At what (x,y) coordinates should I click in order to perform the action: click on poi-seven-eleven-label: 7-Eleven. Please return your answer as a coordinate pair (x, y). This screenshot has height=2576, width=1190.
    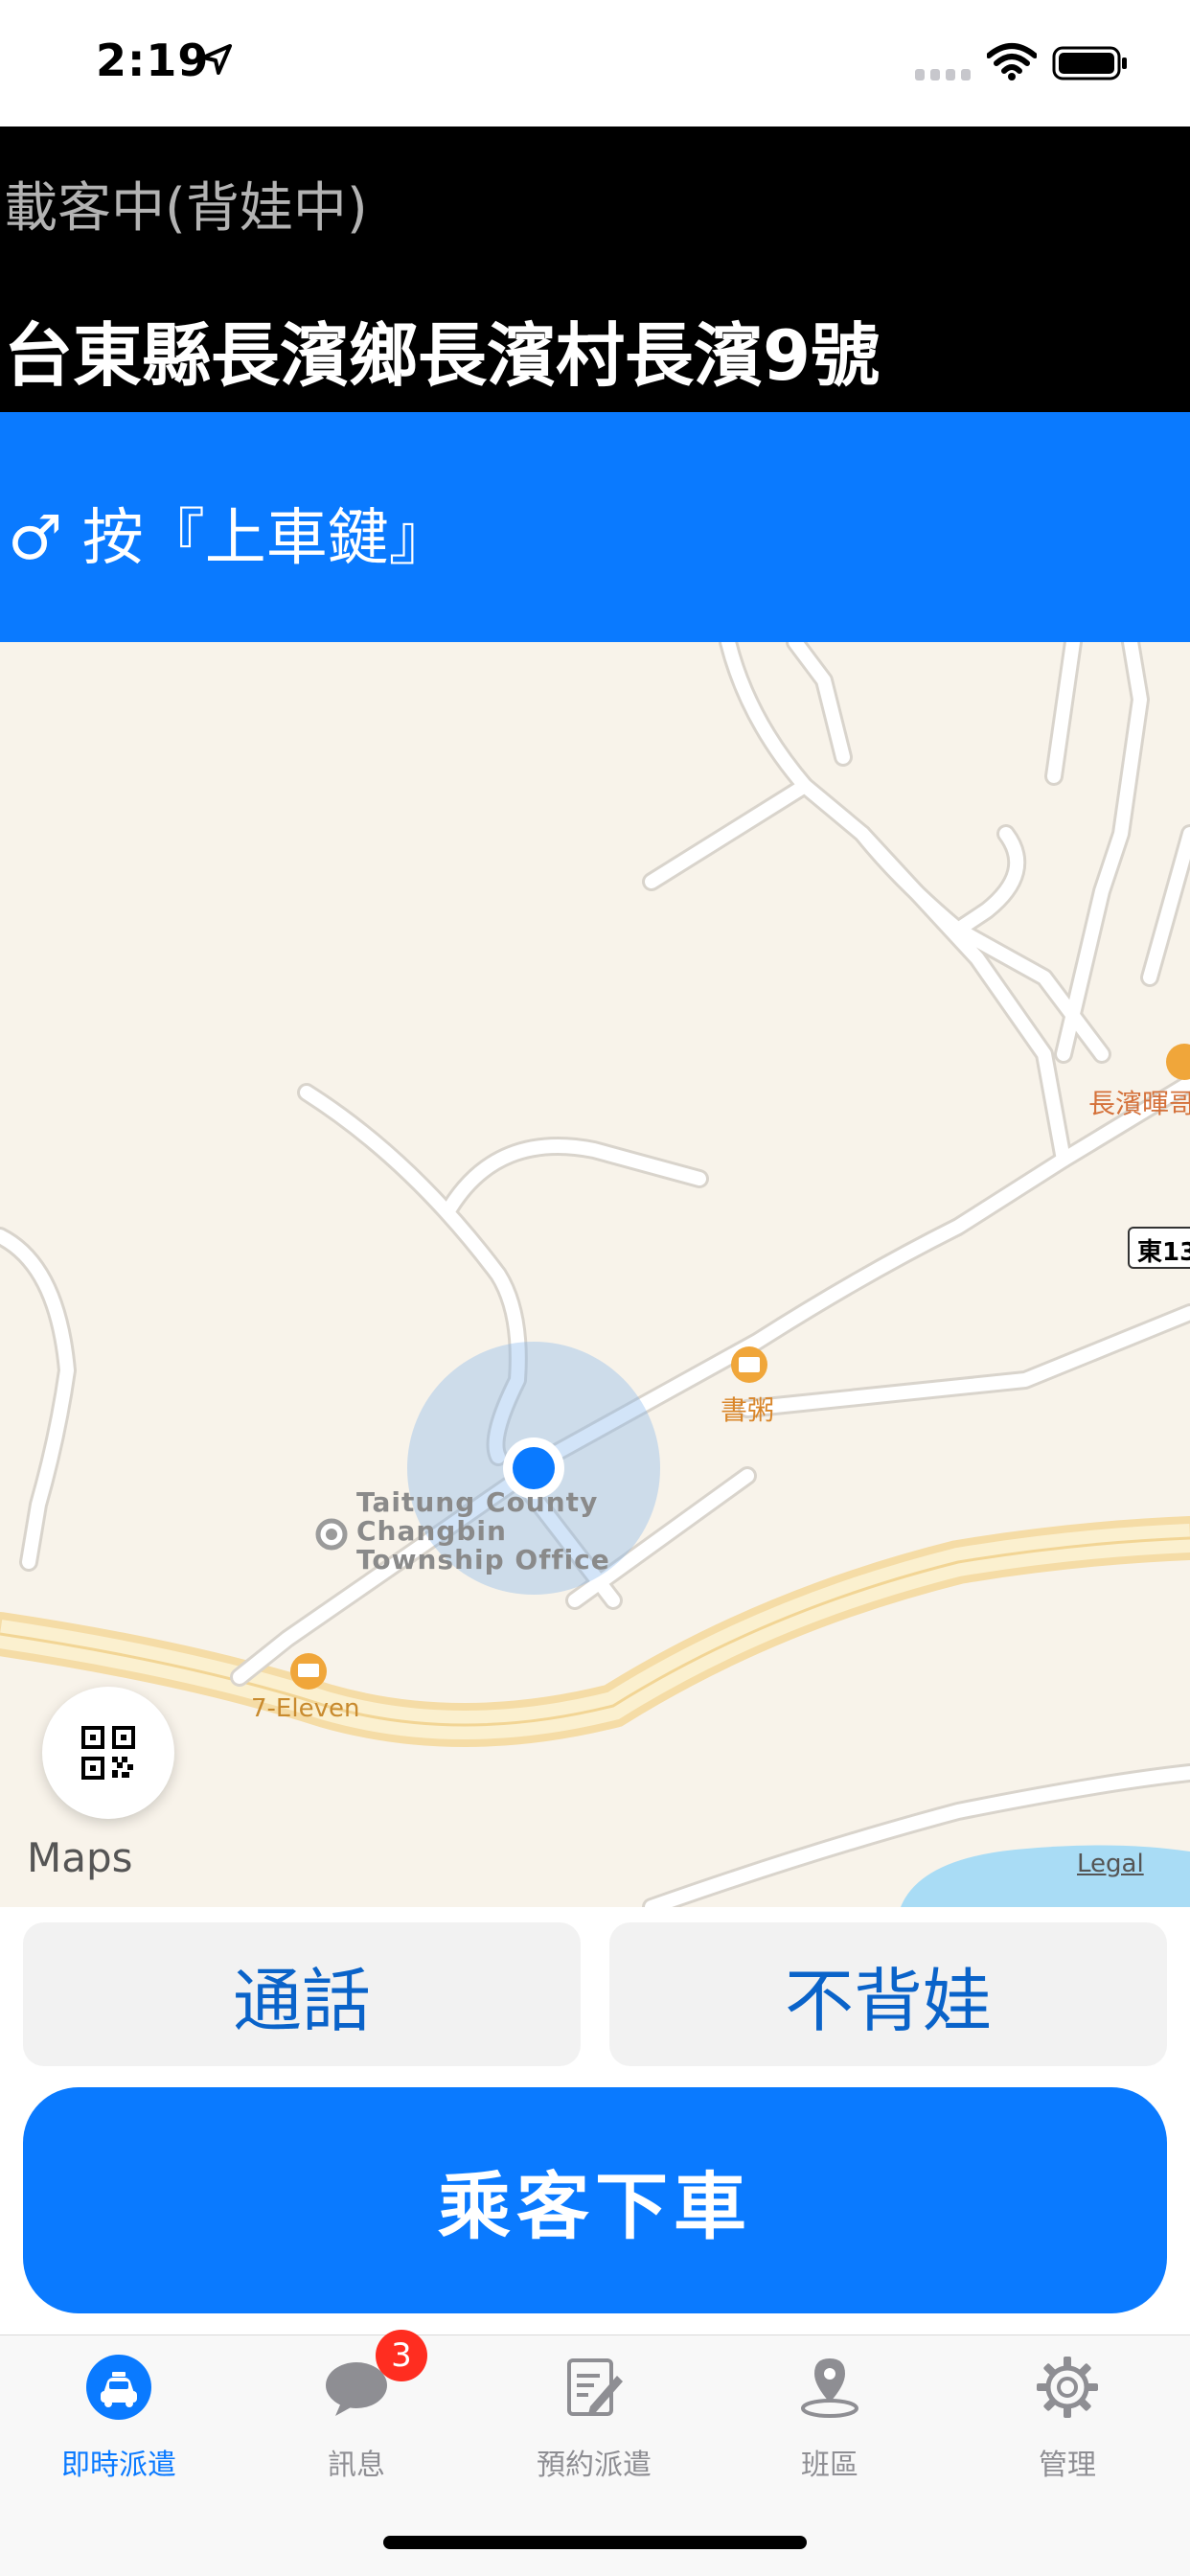
    Looking at the image, I should click on (305, 1708).